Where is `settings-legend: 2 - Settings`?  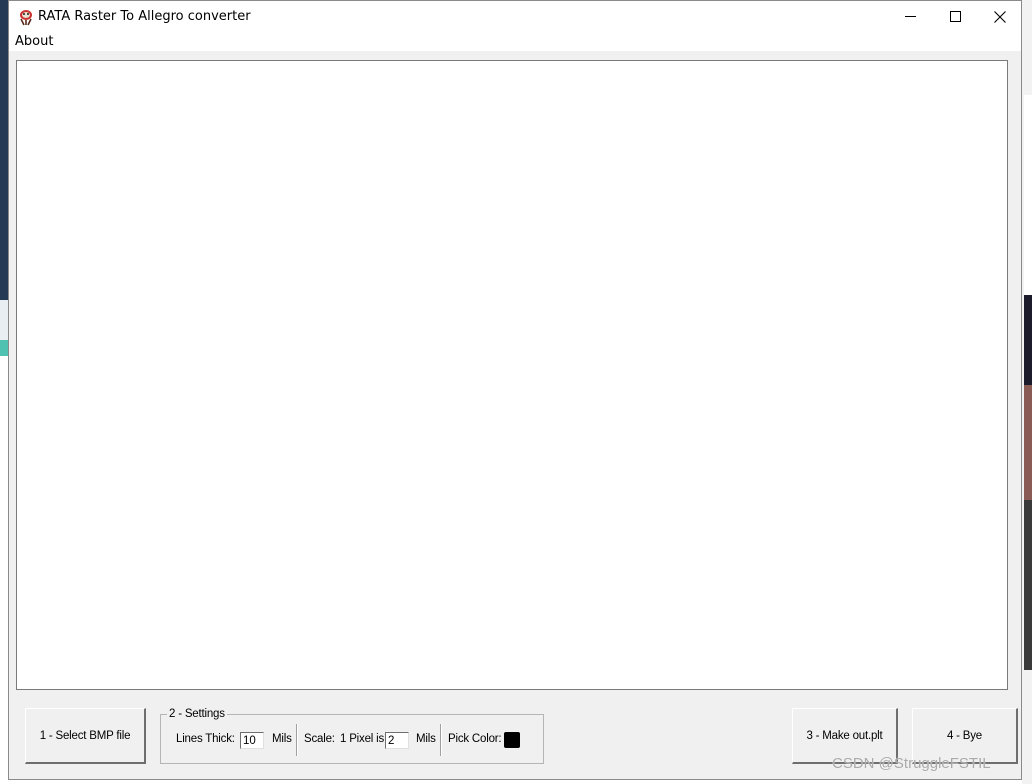 settings-legend: 2 - Settings is located at coordinates (197, 714).